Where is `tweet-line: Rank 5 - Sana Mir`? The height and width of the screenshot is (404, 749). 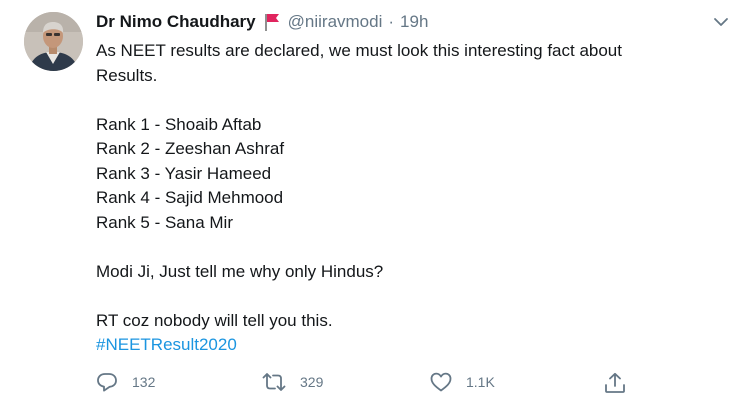 tweet-line: Rank 5 - Sana Mir is located at coordinates (164, 222).